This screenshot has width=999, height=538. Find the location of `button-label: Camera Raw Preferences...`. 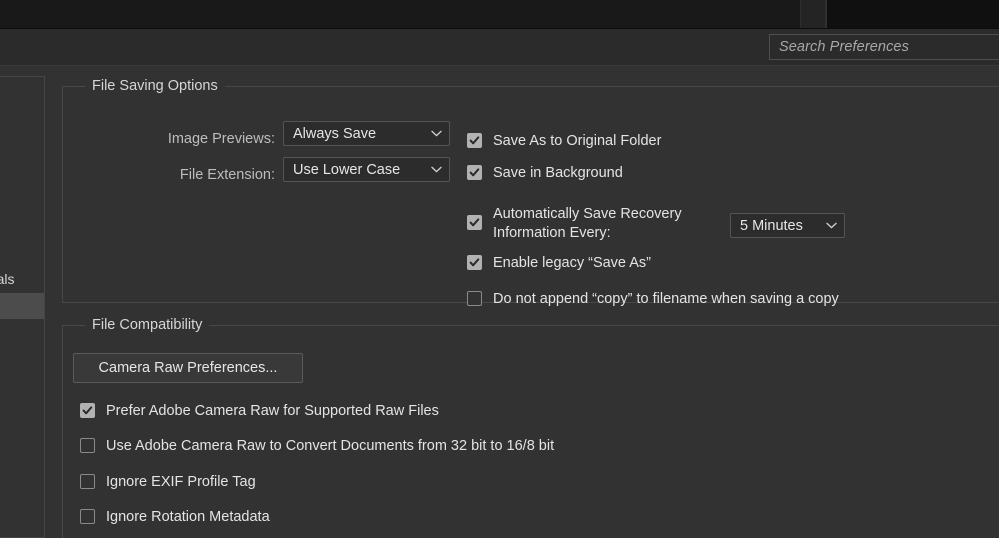

button-label: Camera Raw Preferences... is located at coordinates (188, 368).